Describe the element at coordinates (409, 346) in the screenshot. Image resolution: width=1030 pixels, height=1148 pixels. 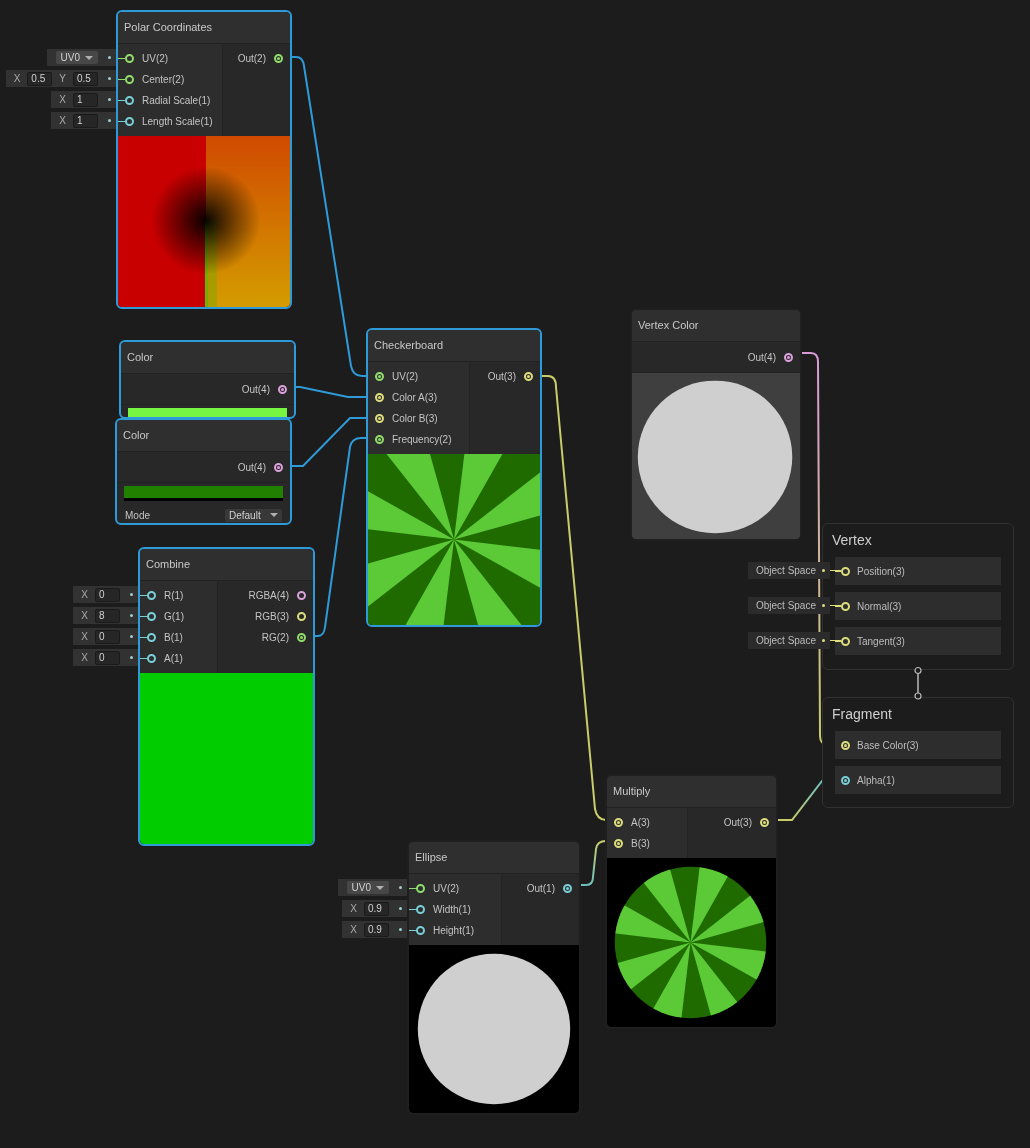
I see `node-title: Checkerboard` at that location.